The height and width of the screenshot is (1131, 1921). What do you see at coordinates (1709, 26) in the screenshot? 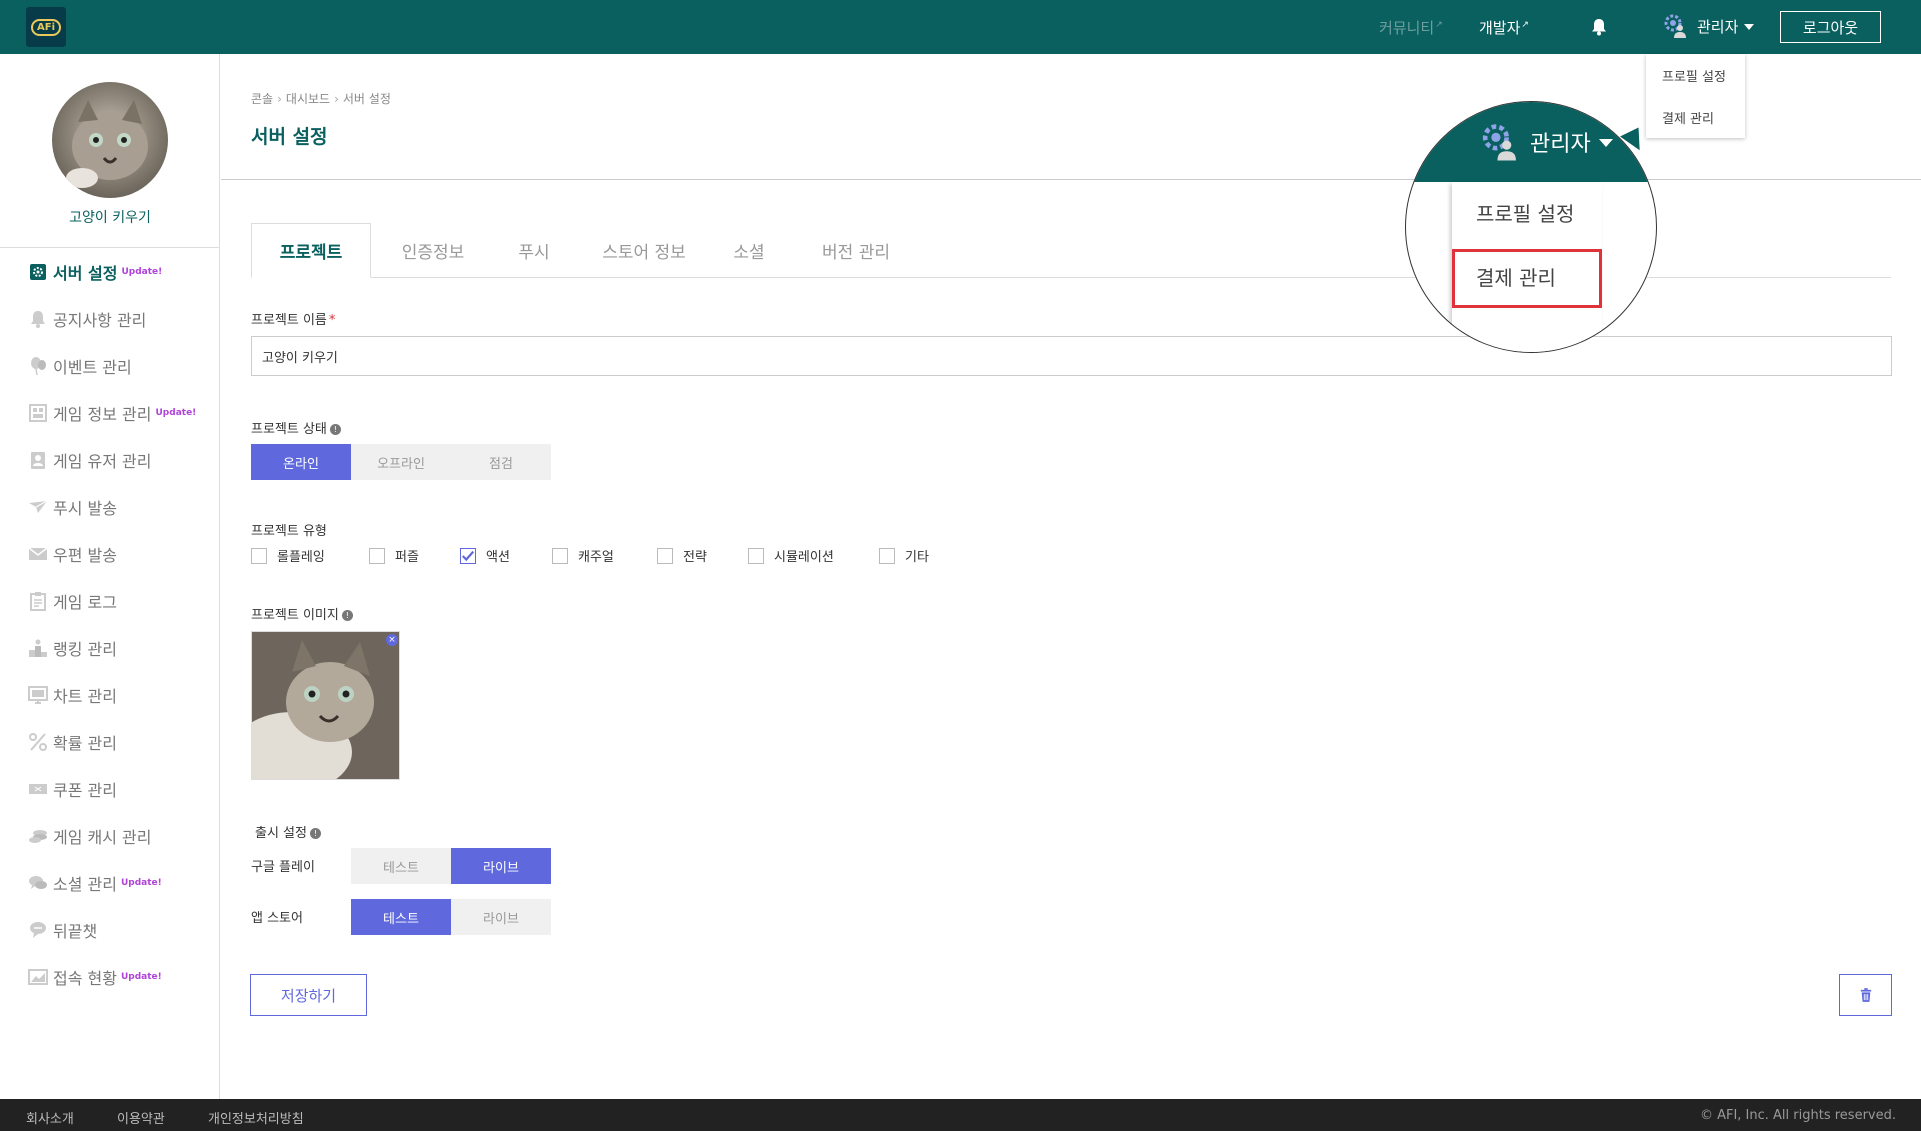
I see `admin-menu-toggle: 관리자` at bounding box center [1709, 26].